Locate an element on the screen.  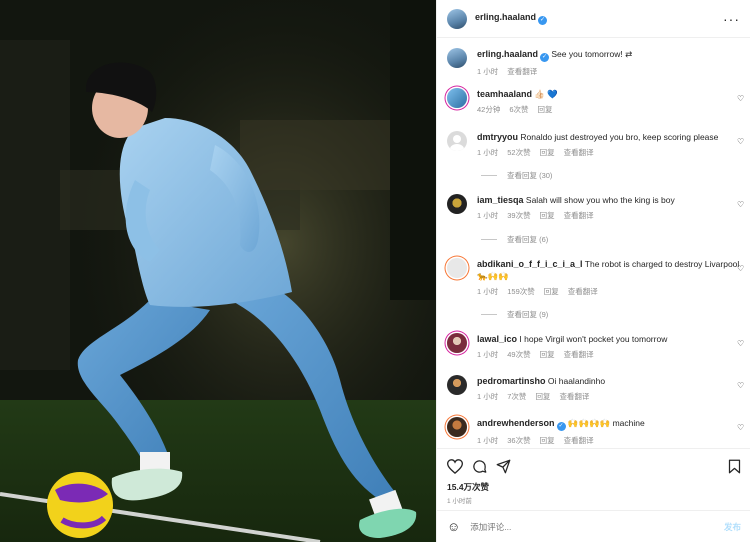
add-comment-bar: ☺ 发布 is located at coordinates (593, 526).